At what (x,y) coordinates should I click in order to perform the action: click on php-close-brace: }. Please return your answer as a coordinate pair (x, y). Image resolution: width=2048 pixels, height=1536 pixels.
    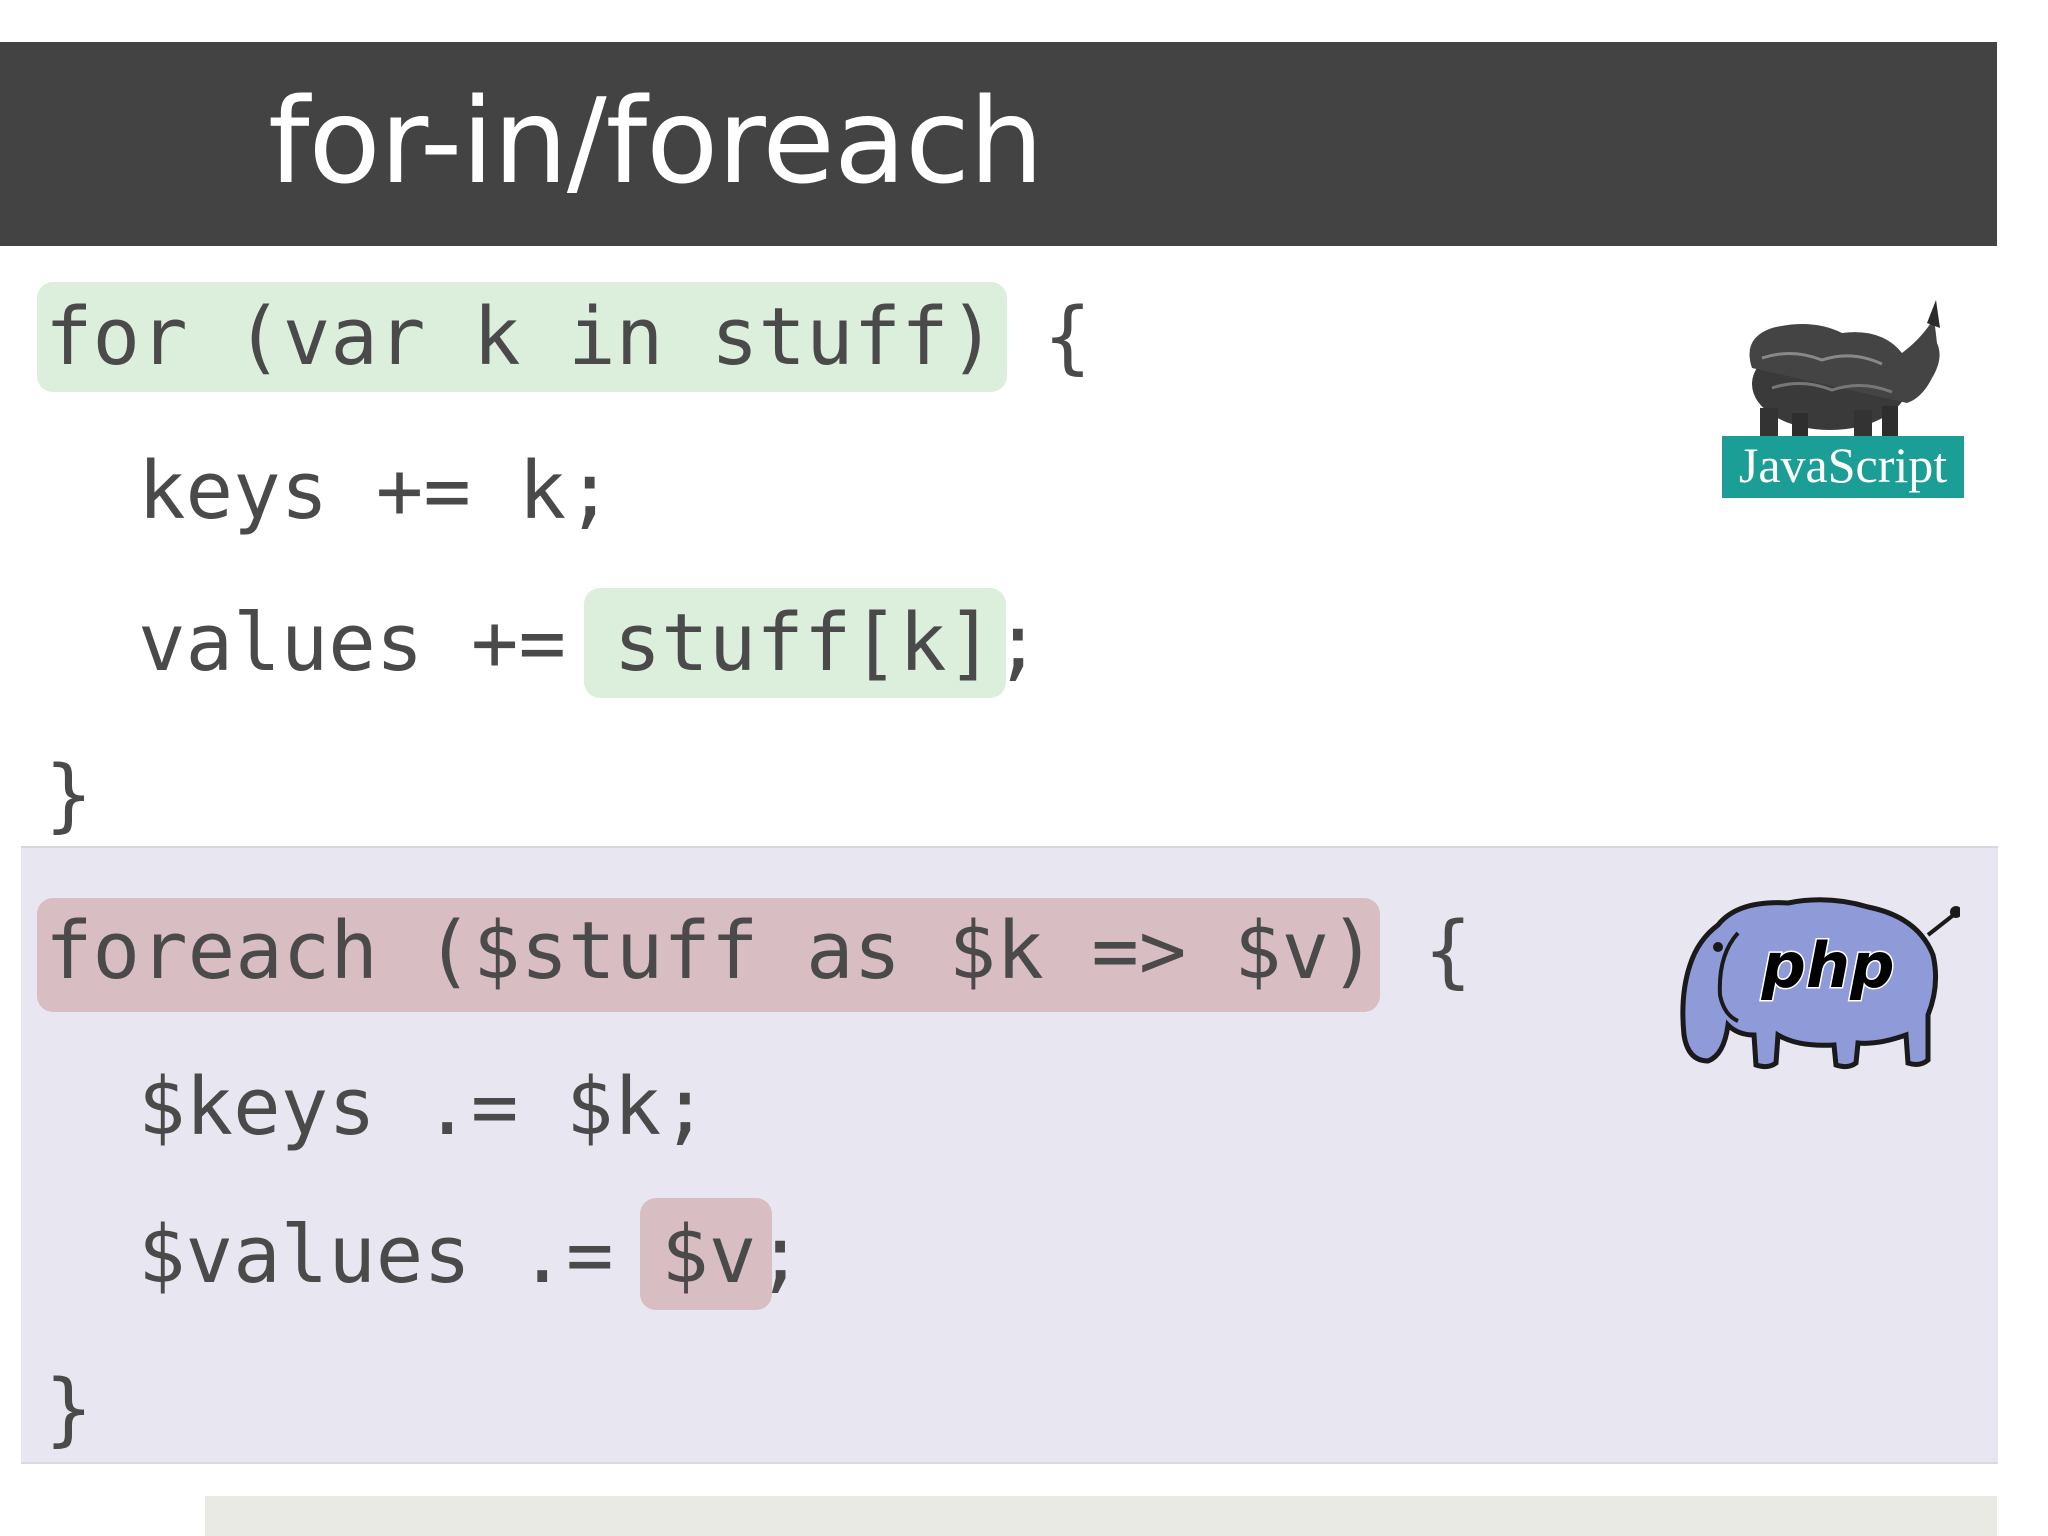
    Looking at the image, I should click on (69, 1409).